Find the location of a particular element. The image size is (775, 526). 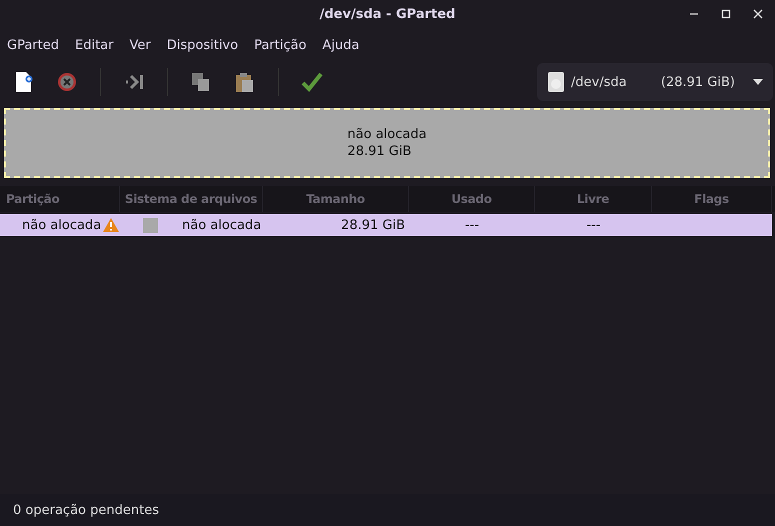

menu-item: Dispositivo is located at coordinates (202, 45).